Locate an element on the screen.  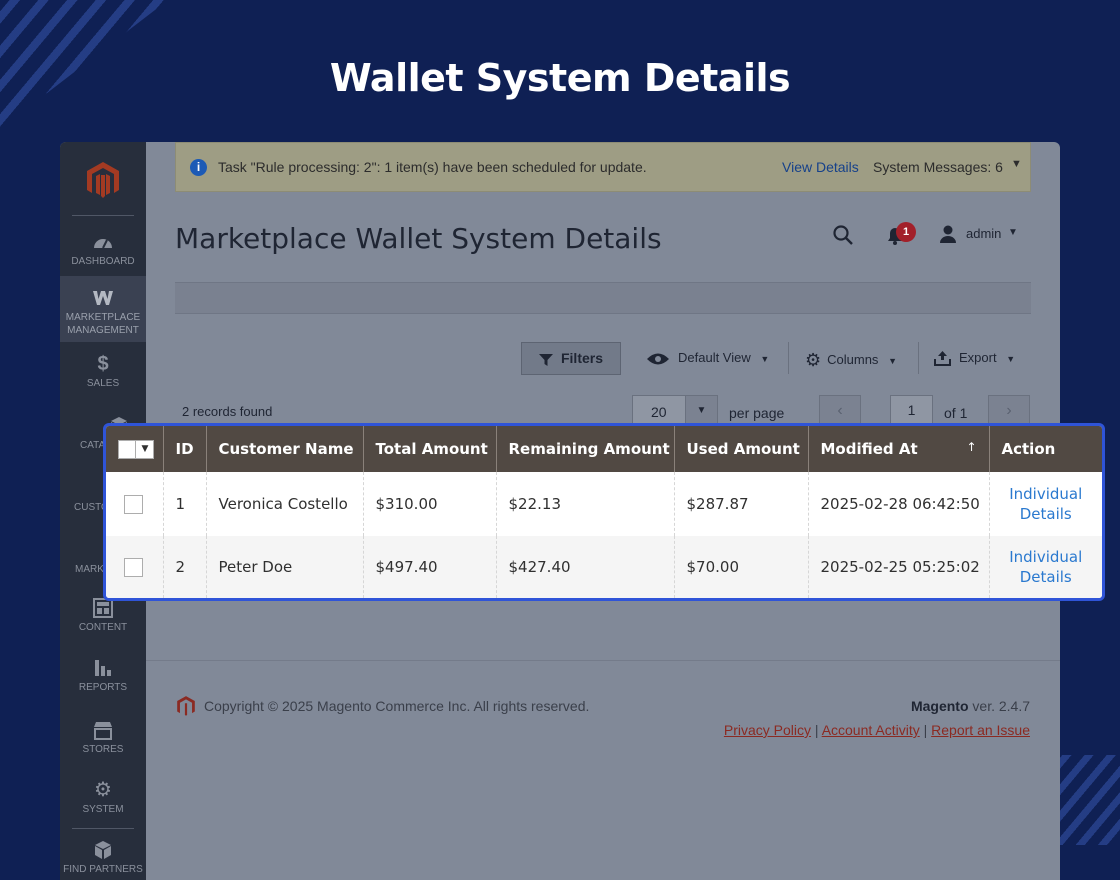
content-icon is located at coordinates (103, 608).